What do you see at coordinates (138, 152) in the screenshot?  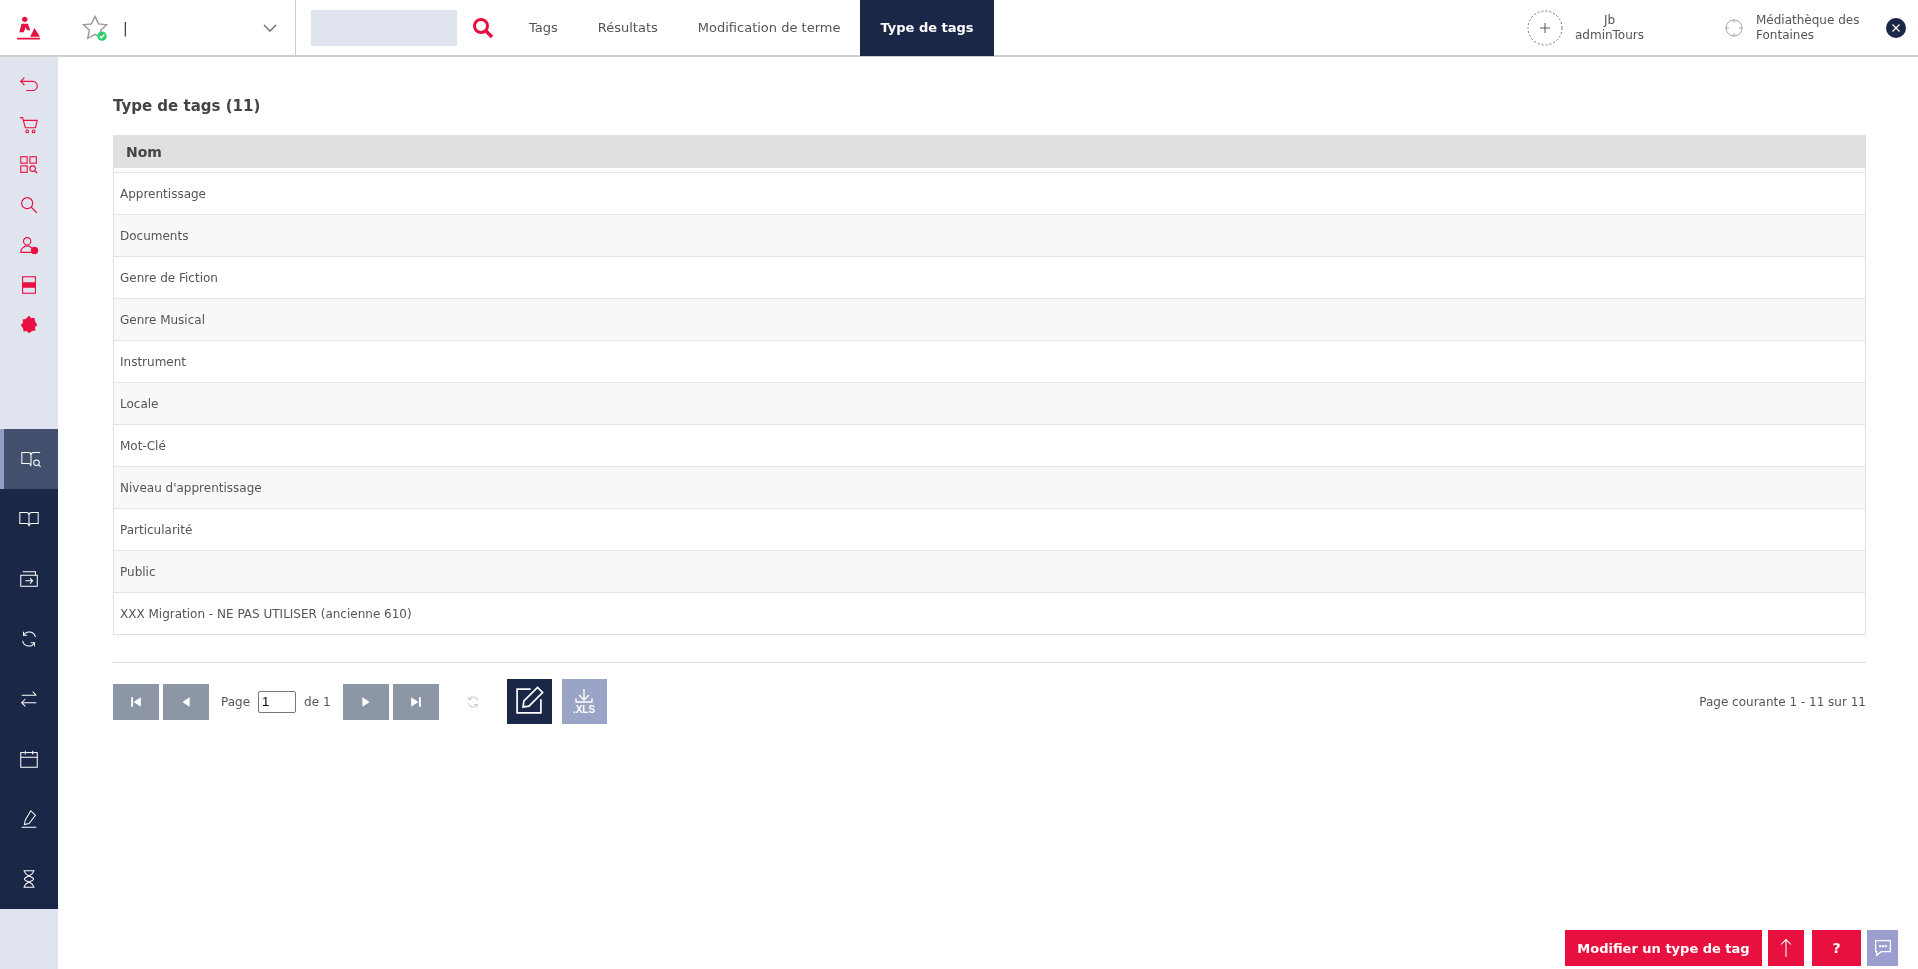 I see `column-header: Nom` at bounding box center [138, 152].